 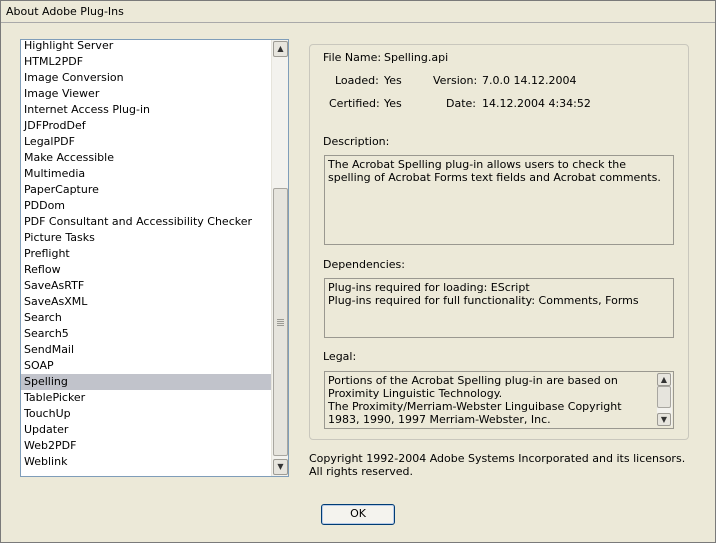 I want to click on list-item: PaperCapture, so click(x=146, y=190).